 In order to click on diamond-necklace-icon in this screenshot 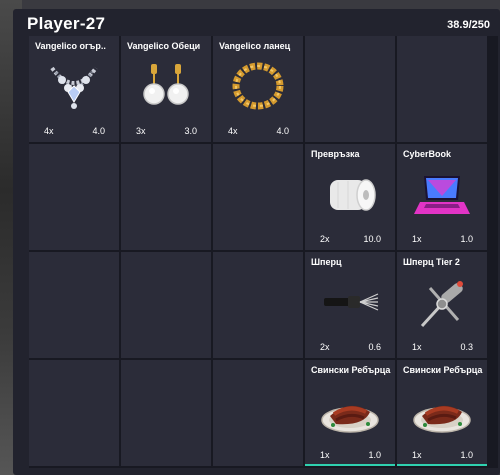, I will do `click(74, 87)`.